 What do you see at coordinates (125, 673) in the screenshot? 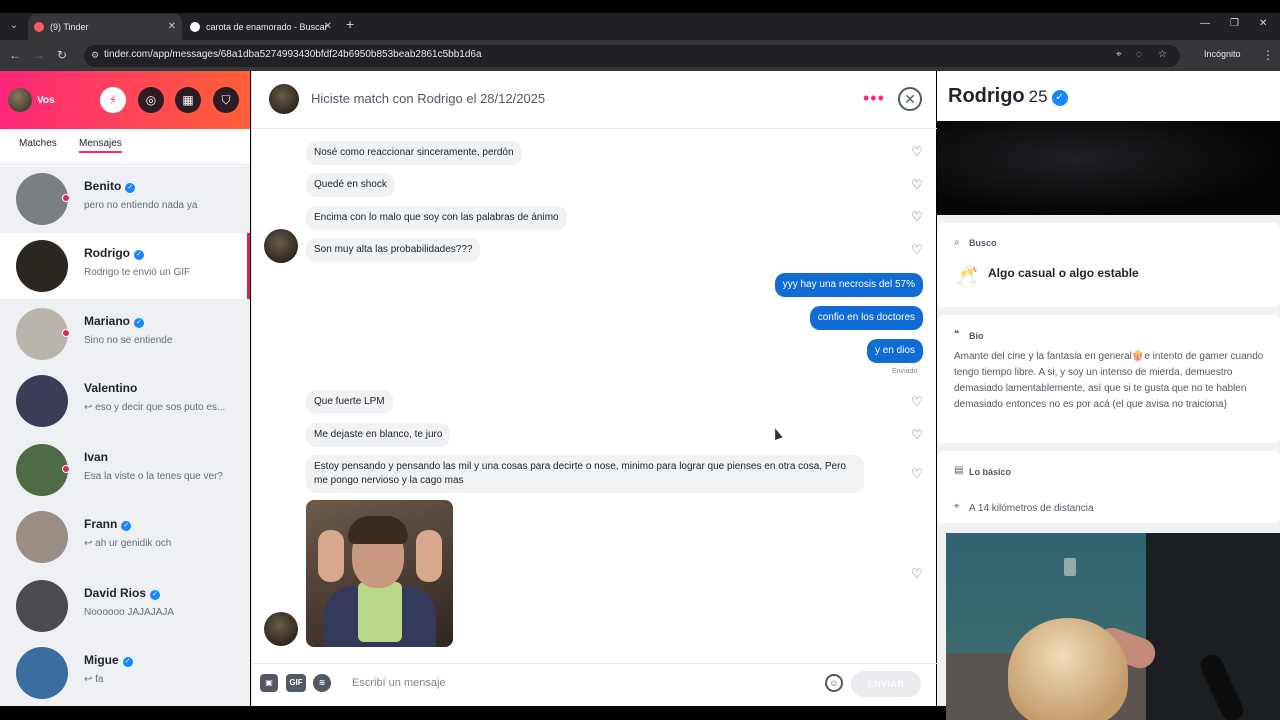
I see `conversation-item-migue: Migue ✓ ↩ fa` at bounding box center [125, 673].